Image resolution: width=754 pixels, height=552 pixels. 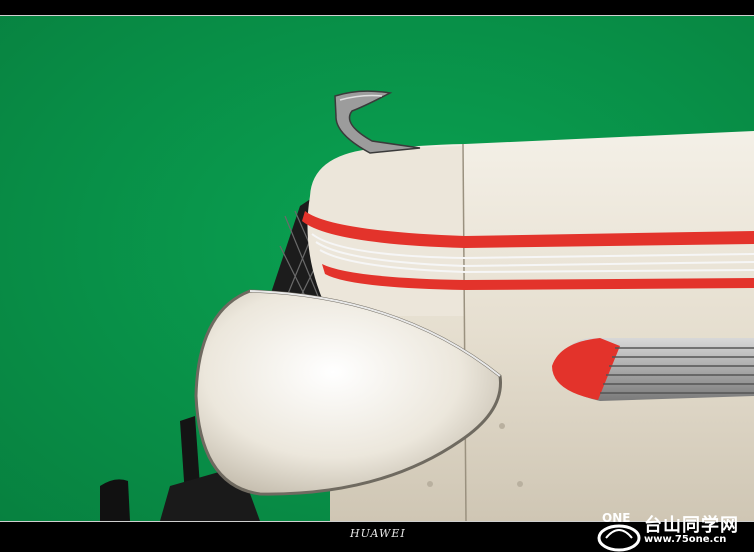 What do you see at coordinates (685, 539) in the screenshot?
I see `watermark-url: www.75one.cn` at bounding box center [685, 539].